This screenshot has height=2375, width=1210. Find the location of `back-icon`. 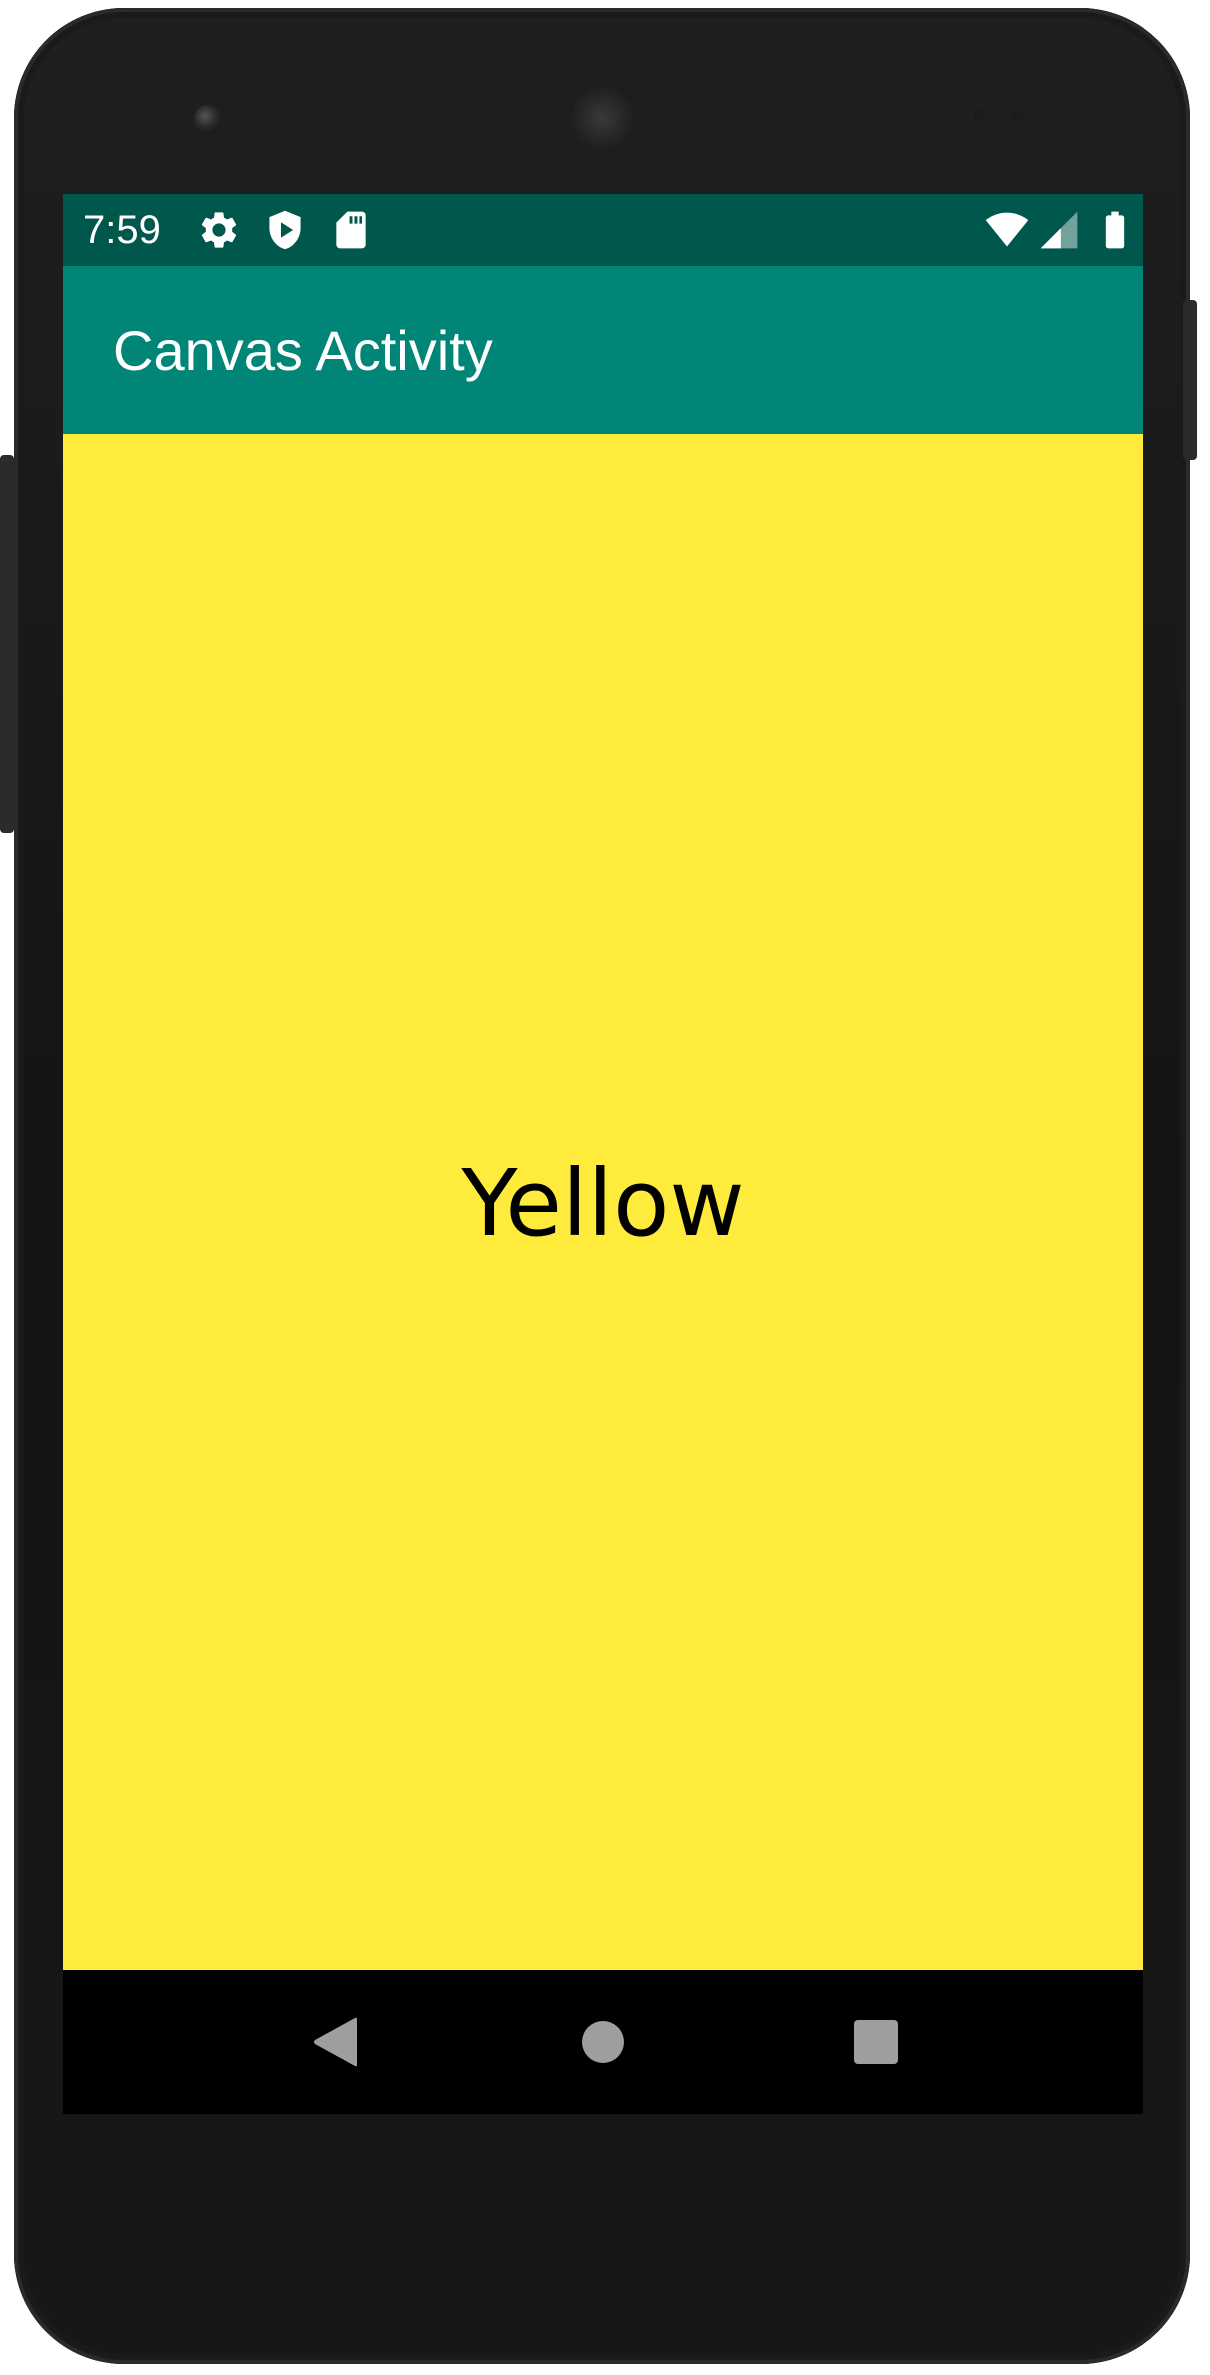

back-icon is located at coordinates (336, 2042).